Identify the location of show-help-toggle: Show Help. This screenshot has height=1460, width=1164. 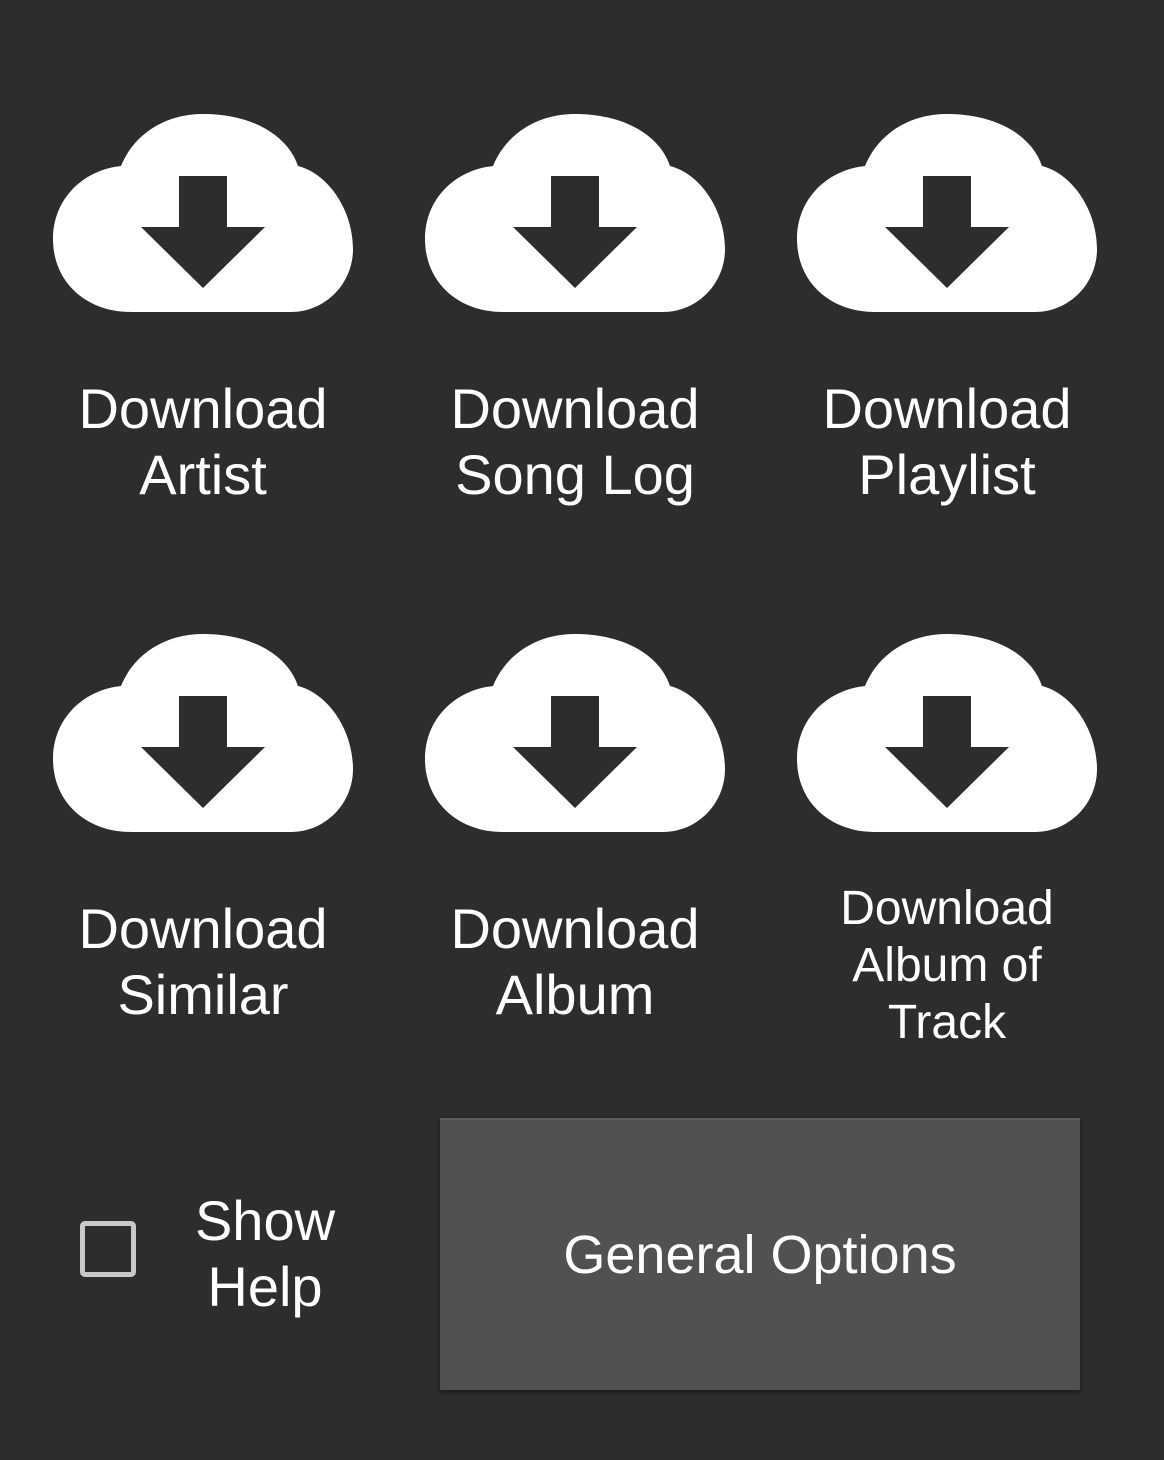
(220, 1255).